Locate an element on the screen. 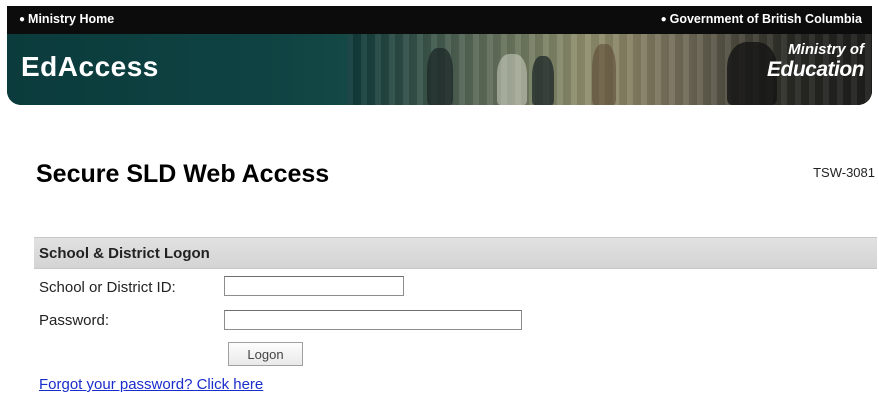 The image size is (879, 398). page-title: Secure SLD Web Access is located at coordinates (183, 174).